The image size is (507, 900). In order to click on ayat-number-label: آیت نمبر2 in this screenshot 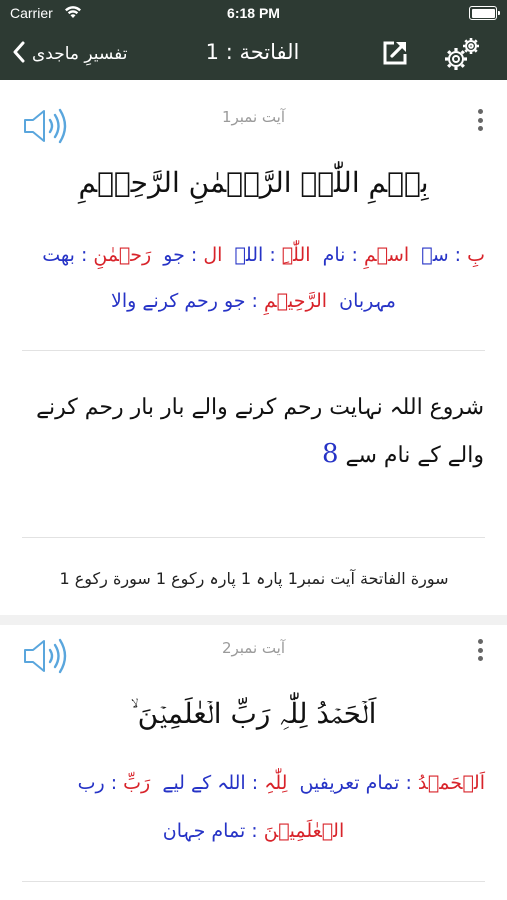, I will do `click(253, 648)`.